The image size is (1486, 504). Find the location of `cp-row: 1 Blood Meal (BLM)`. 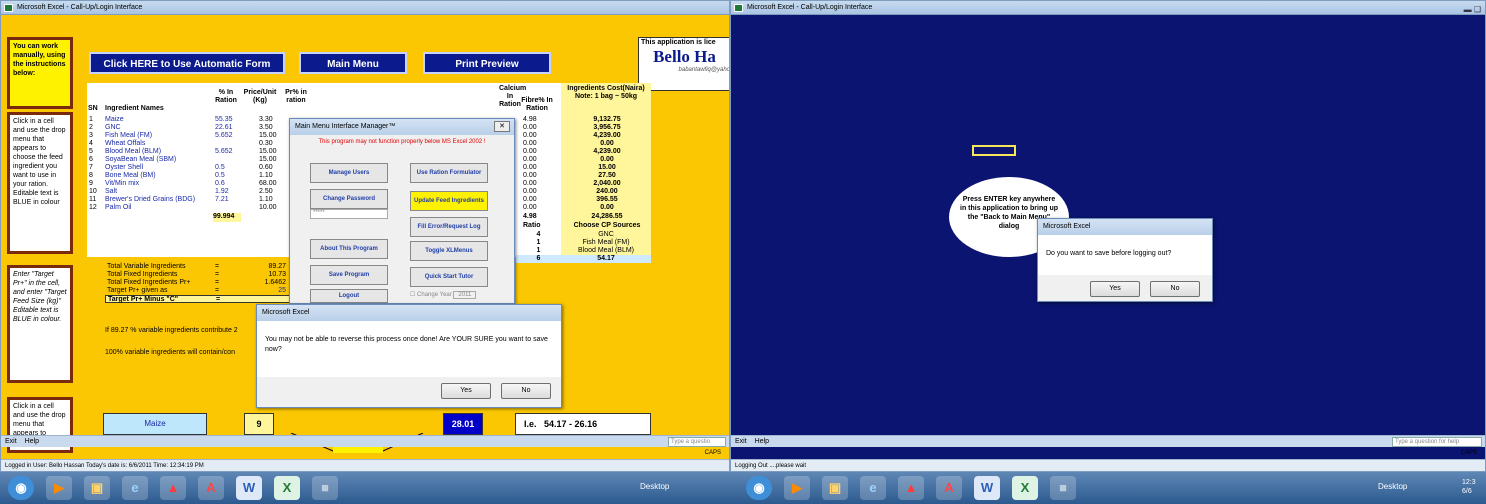

cp-row: 1 Blood Meal (BLM) is located at coordinates (583, 251).